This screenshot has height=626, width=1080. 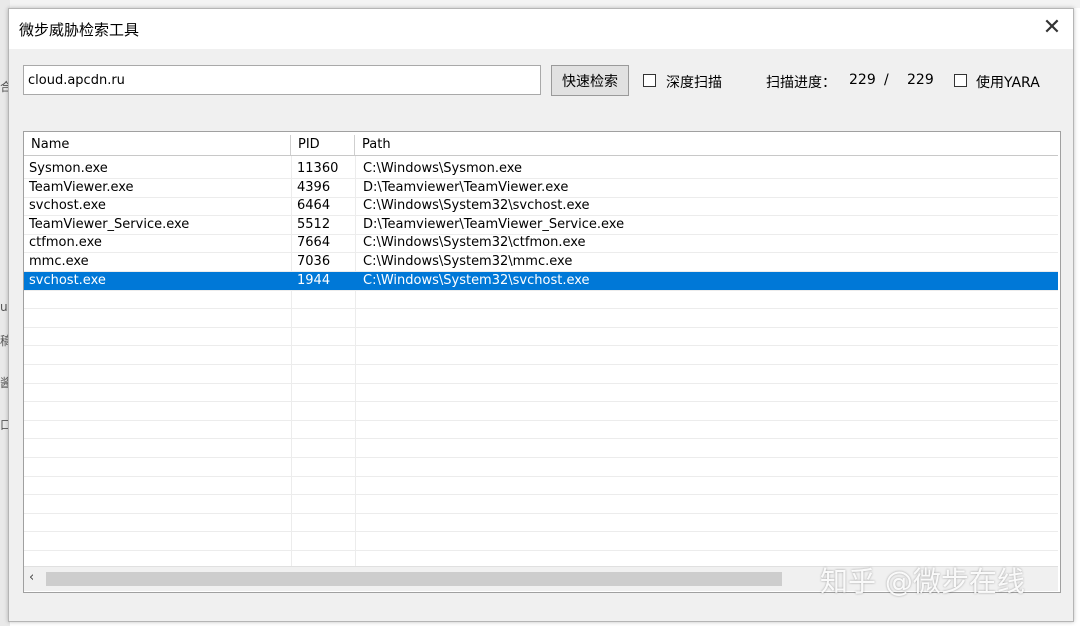 What do you see at coordinates (318, 168) in the screenshot?
I see `process-pid: 11360` at bounding box center [318, 168].